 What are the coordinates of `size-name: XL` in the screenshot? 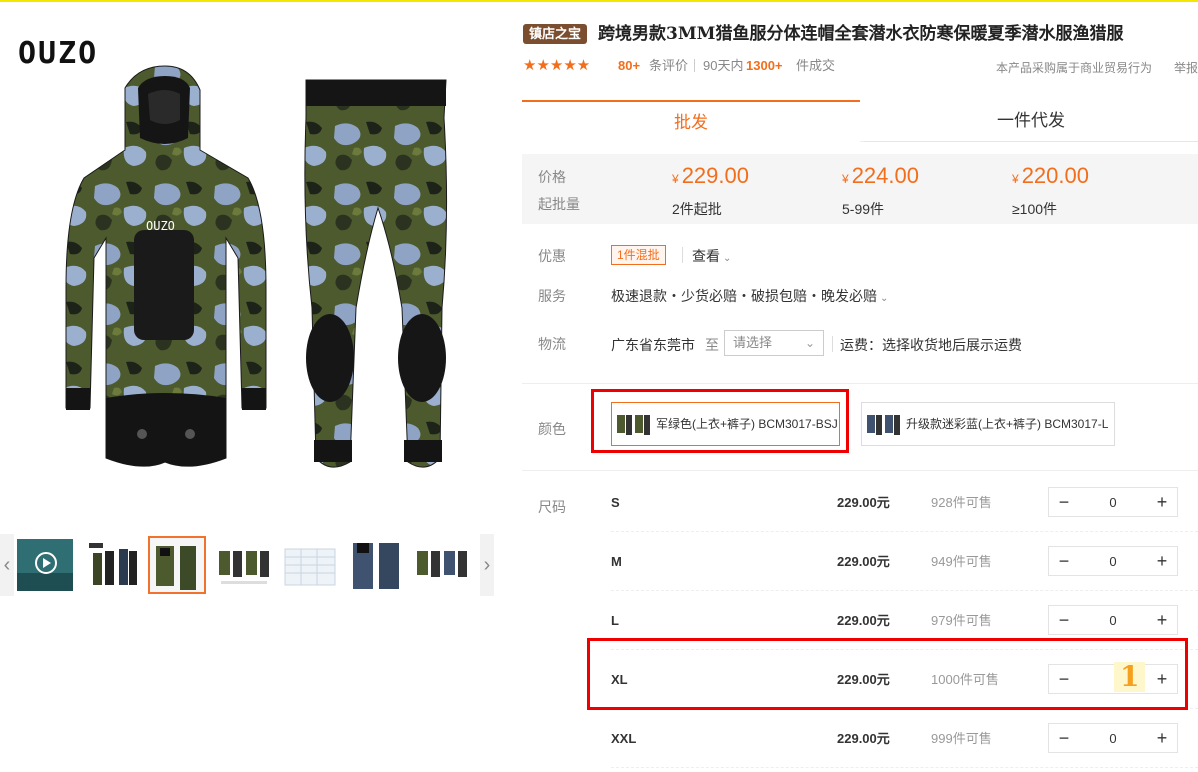 It's located at (619, 679).